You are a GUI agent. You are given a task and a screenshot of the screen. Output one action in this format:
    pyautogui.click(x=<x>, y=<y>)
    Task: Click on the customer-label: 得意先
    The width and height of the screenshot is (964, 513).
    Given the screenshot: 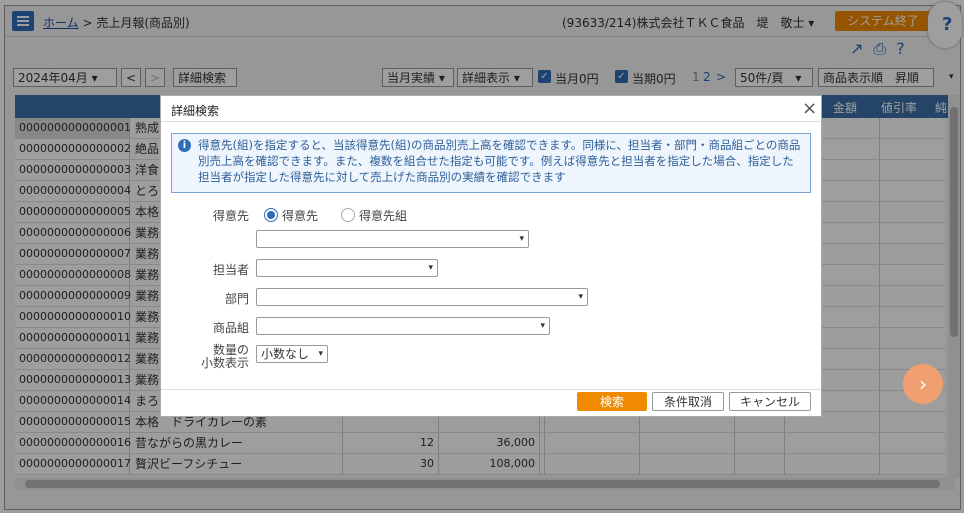 What is the action you would take?
    pyautogui.click(x=230, y=216)
    